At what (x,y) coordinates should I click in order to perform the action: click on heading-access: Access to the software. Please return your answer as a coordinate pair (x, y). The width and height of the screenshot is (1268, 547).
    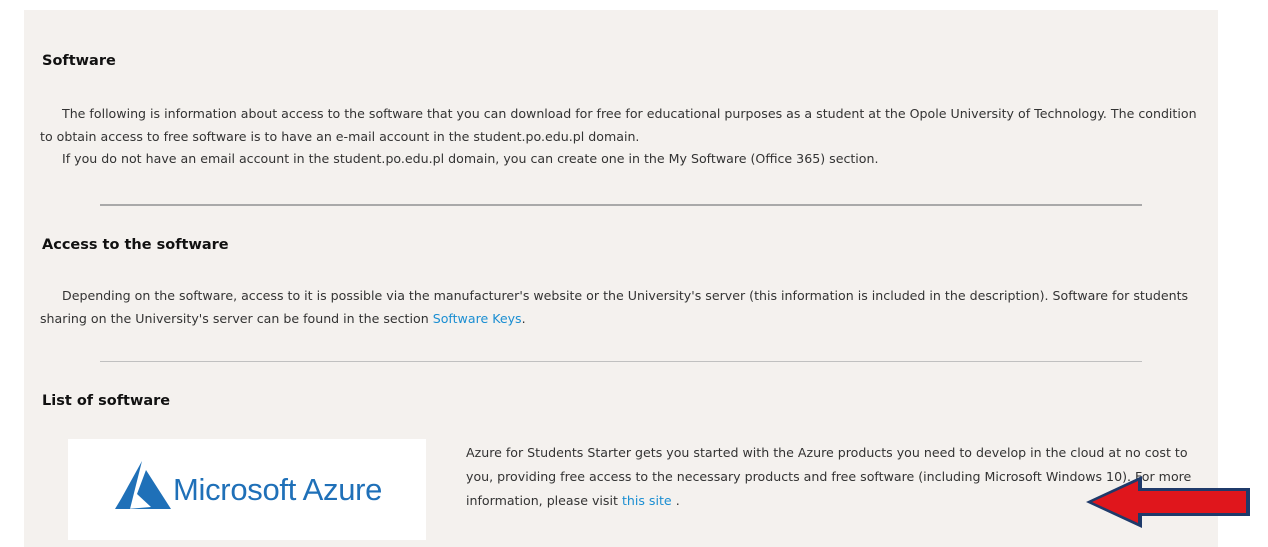
    Looking at the image, I should click on (135, 245).